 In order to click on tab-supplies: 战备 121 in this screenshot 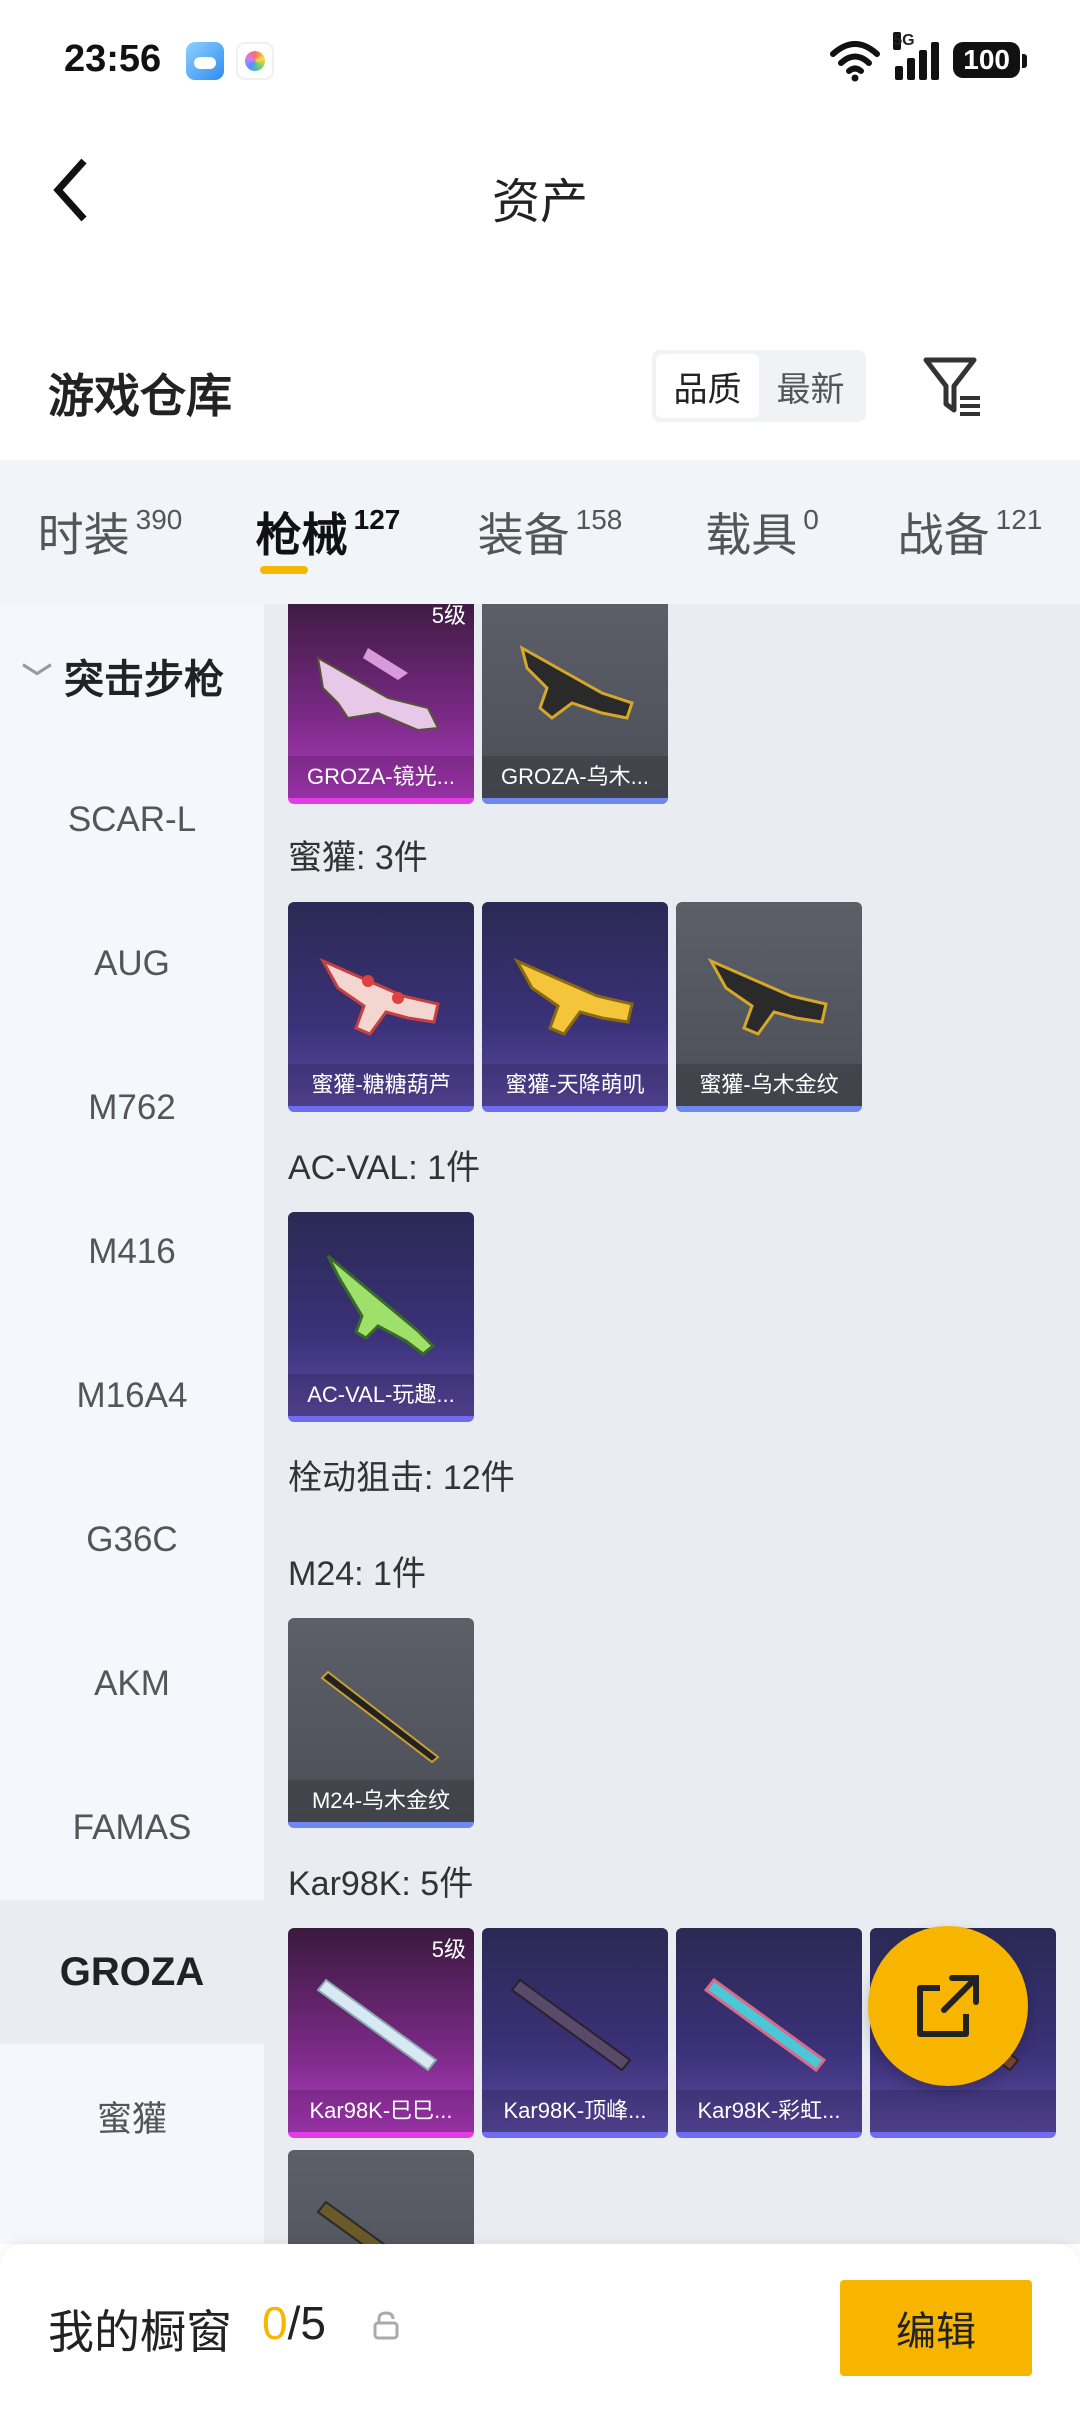, I will do `click(970, 532)`.